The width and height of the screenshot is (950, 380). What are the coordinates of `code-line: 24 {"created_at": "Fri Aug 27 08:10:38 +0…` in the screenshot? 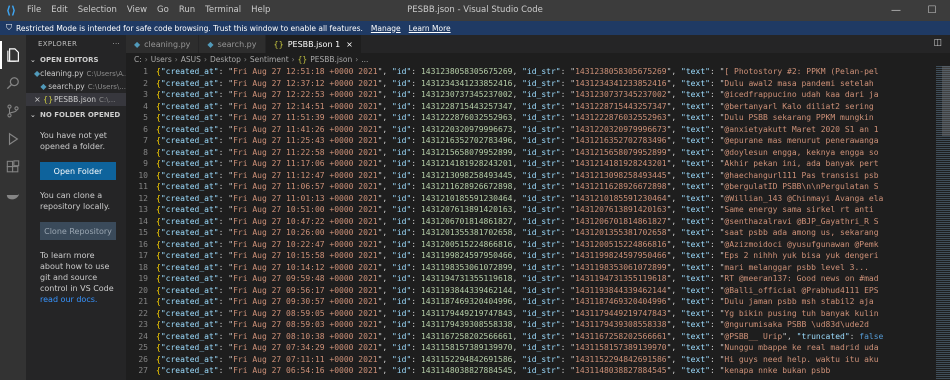 It's located at (531, 337).